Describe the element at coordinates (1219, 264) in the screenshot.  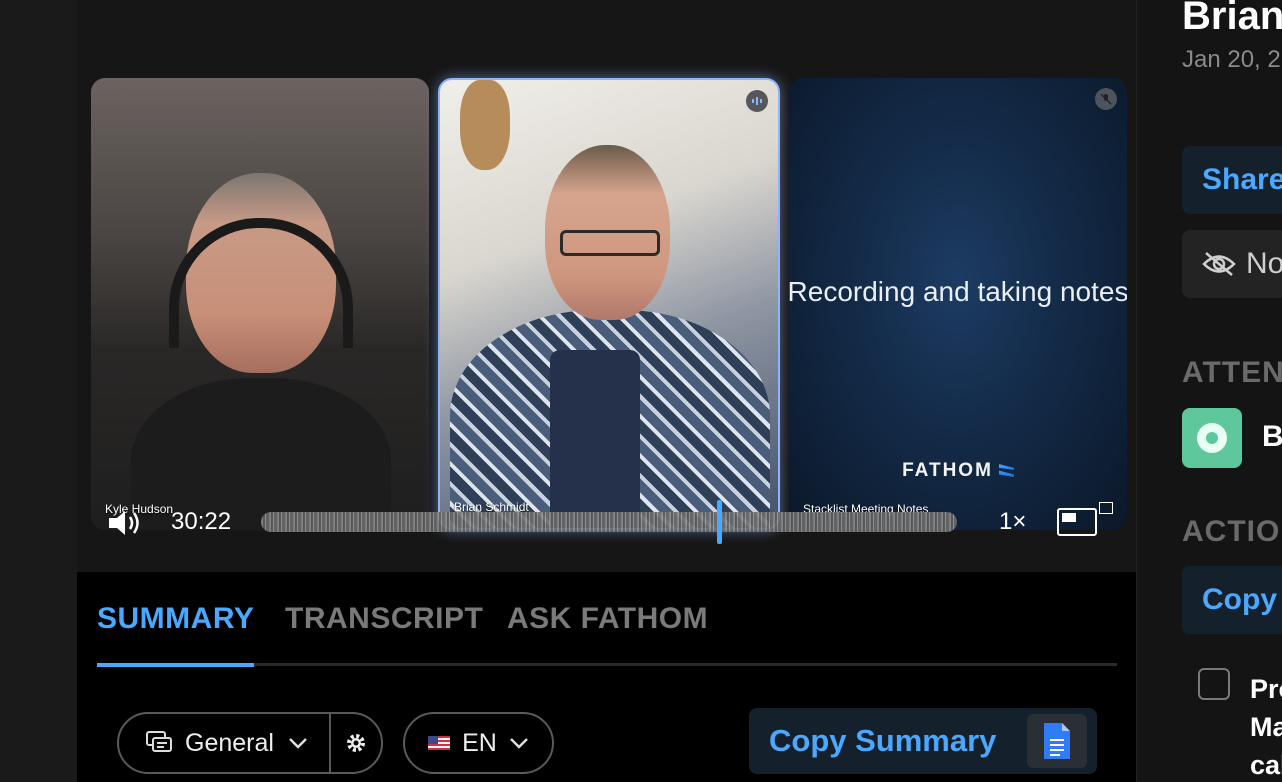
I see `eye-off-icon` at that location.